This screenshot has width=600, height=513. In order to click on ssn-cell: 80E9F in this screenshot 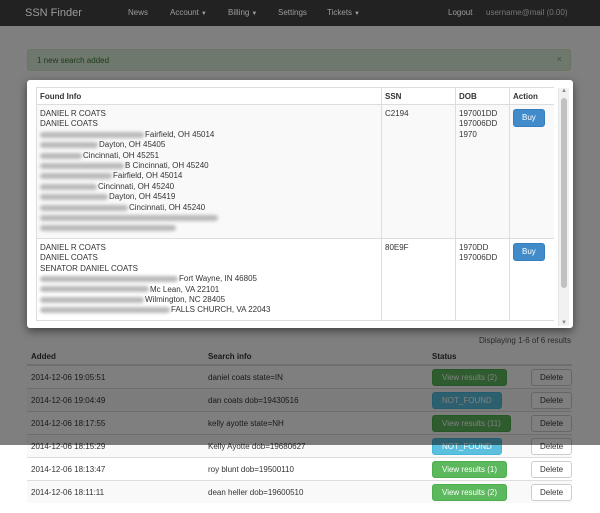, I will do `click(418, 279)`.